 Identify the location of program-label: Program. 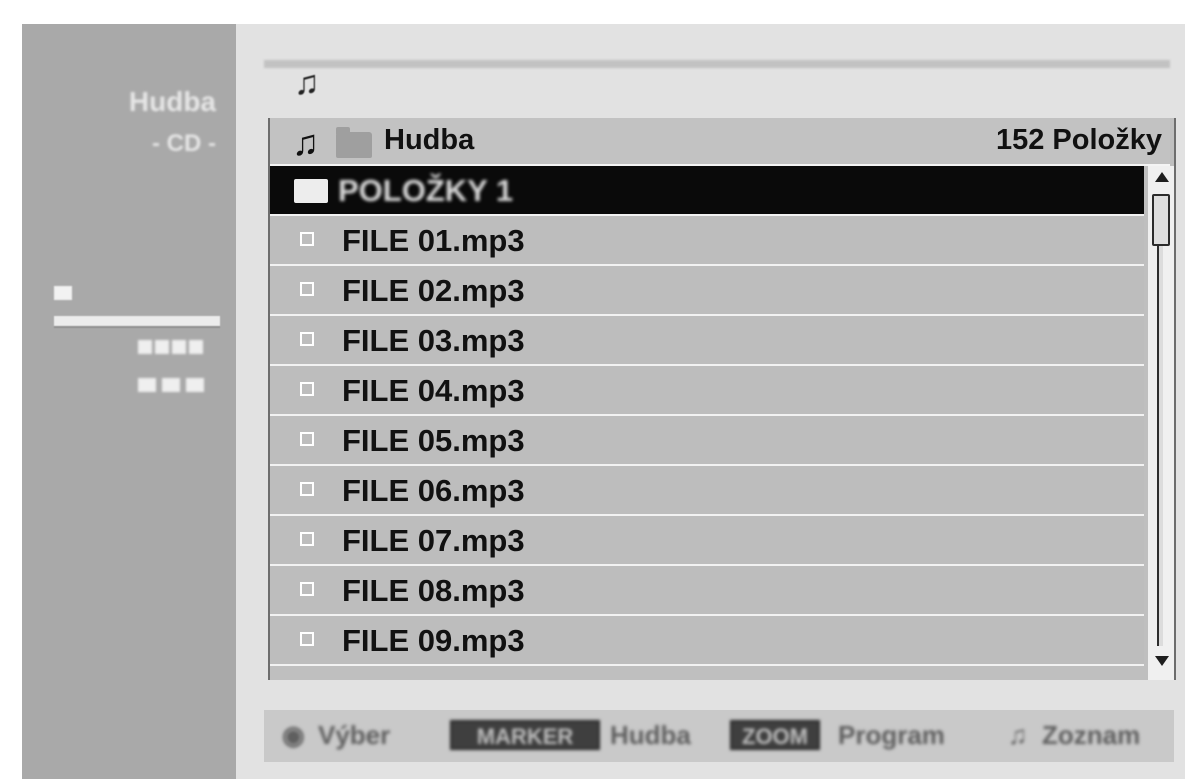
(891, 735).